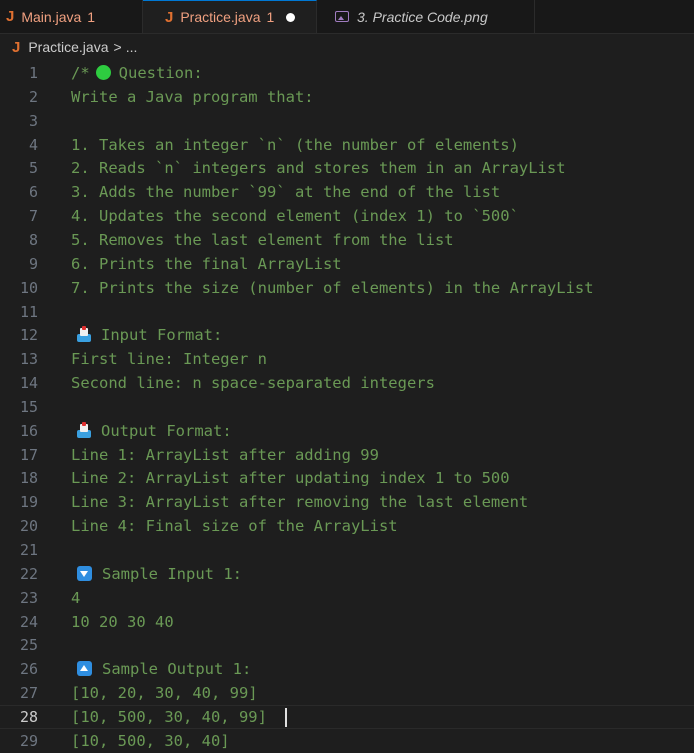 The image size is (694, 753). What do you see at coordinates (28, 693) in the screenshot?
I see `line-number: 27` at bounding box center [28, 693].